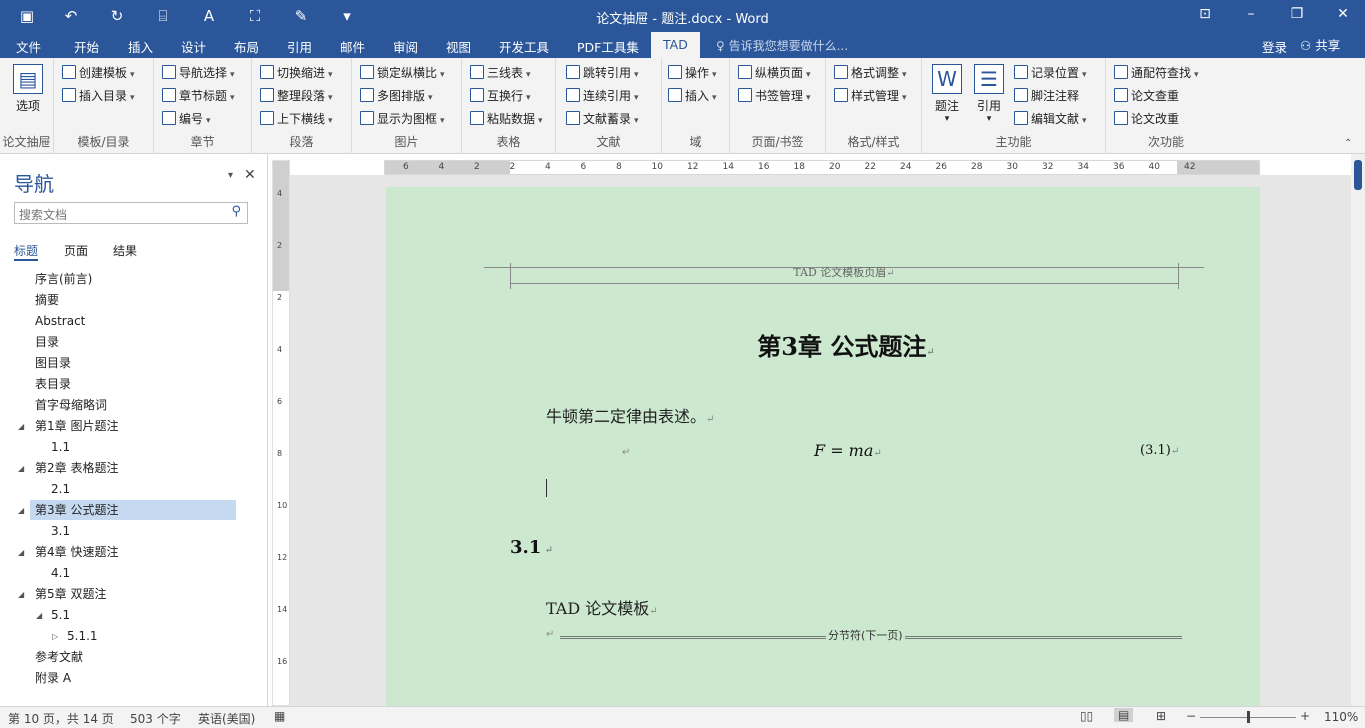  Describe the element at coordinates (1124, 715) in the screenshot. I see `print-layout-icon: ▤` at that location.